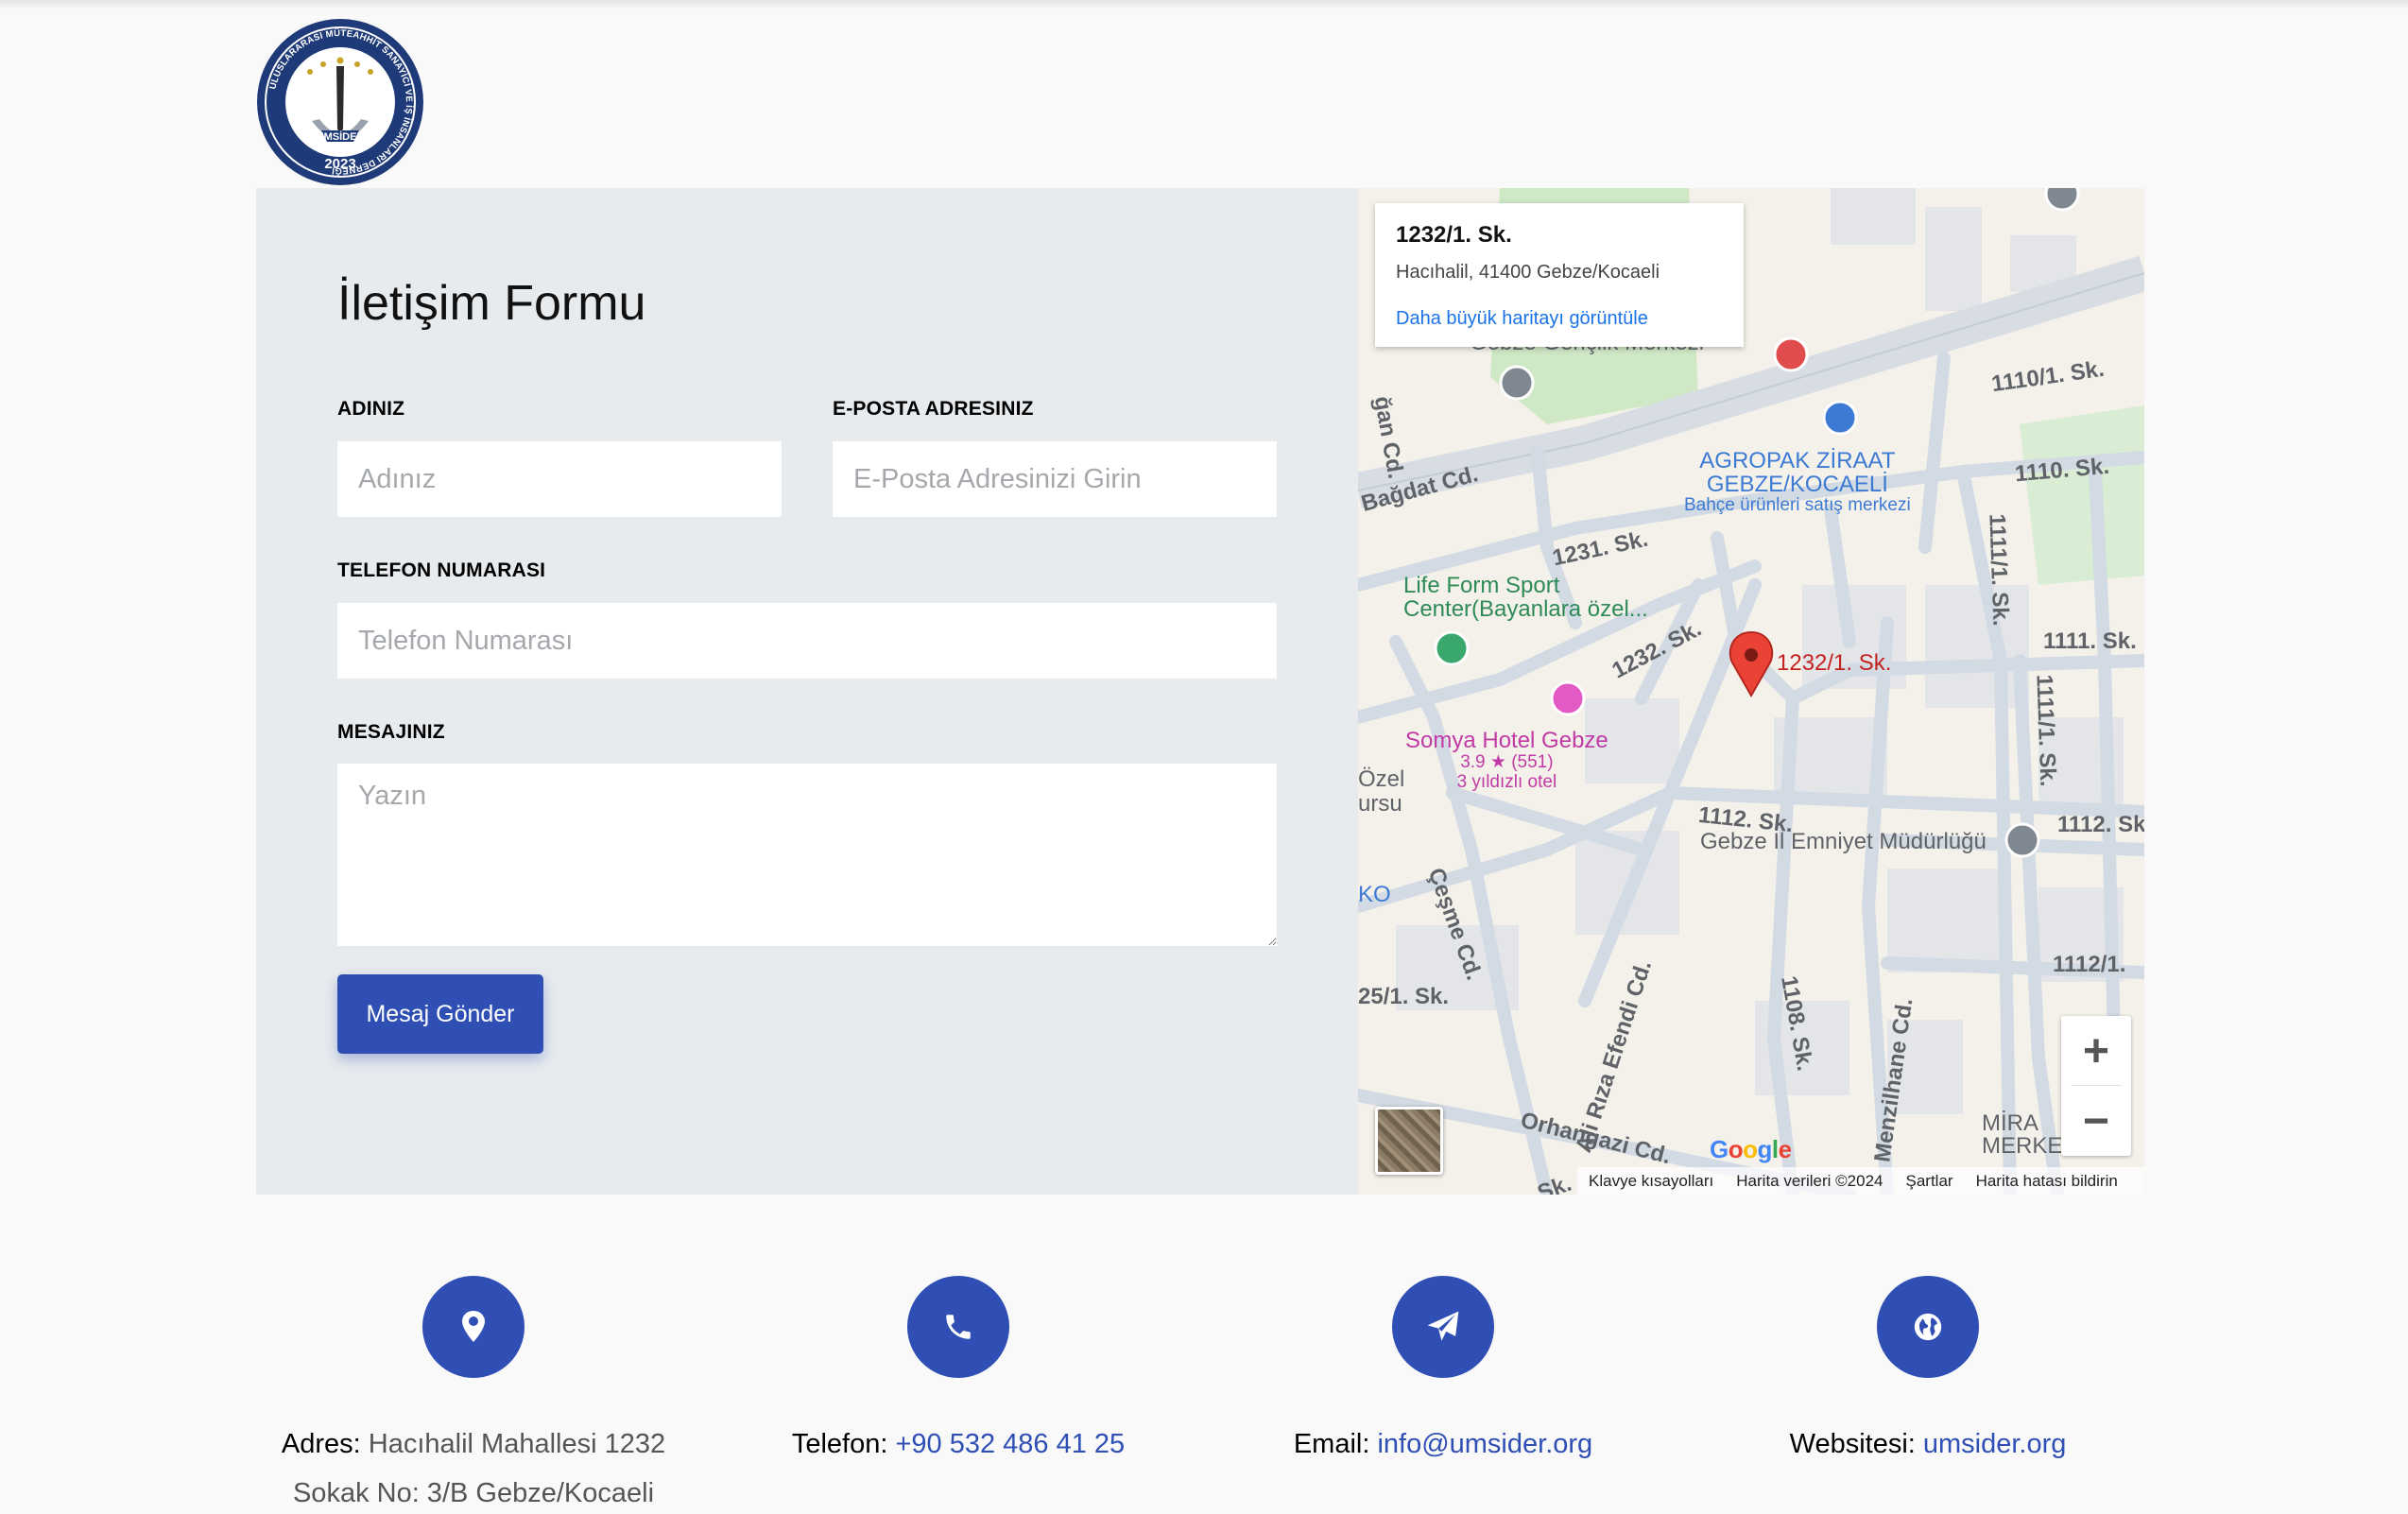 The height and width of the screenshot is (1514, 2408). I want to click on street-label: 1112/1., so click(2090, 964).